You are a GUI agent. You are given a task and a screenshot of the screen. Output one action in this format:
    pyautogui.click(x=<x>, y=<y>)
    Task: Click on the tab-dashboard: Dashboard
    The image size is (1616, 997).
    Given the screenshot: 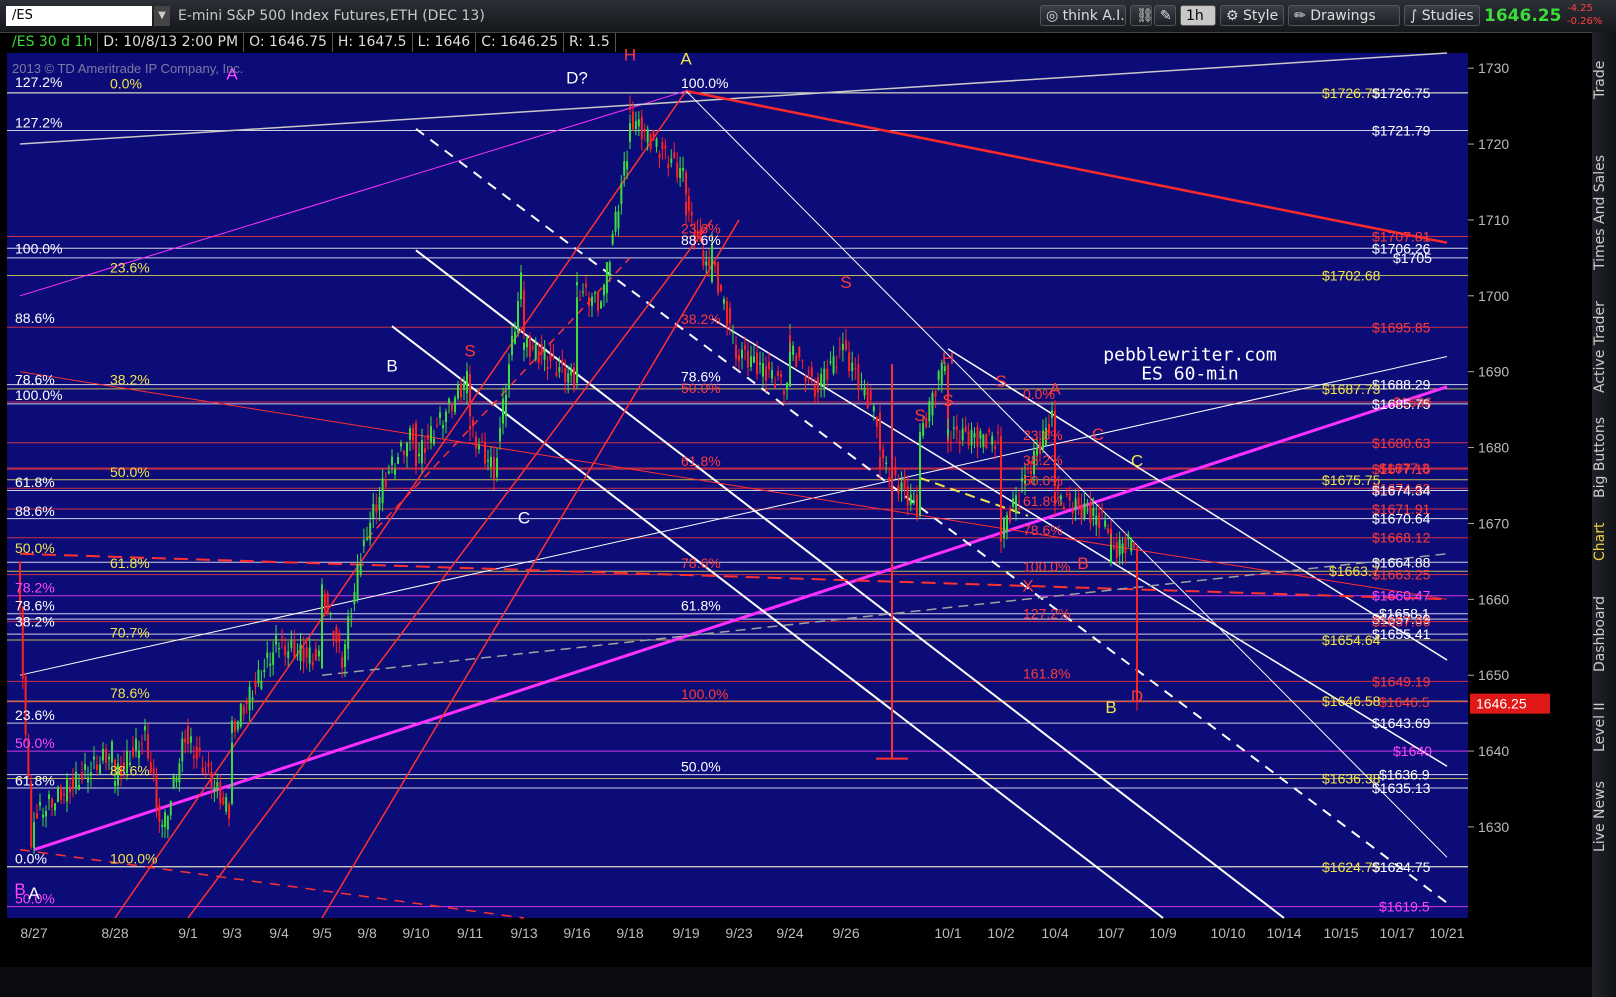 What is the action you would take?
    pyautogui.click(x=1604, y=634)
    